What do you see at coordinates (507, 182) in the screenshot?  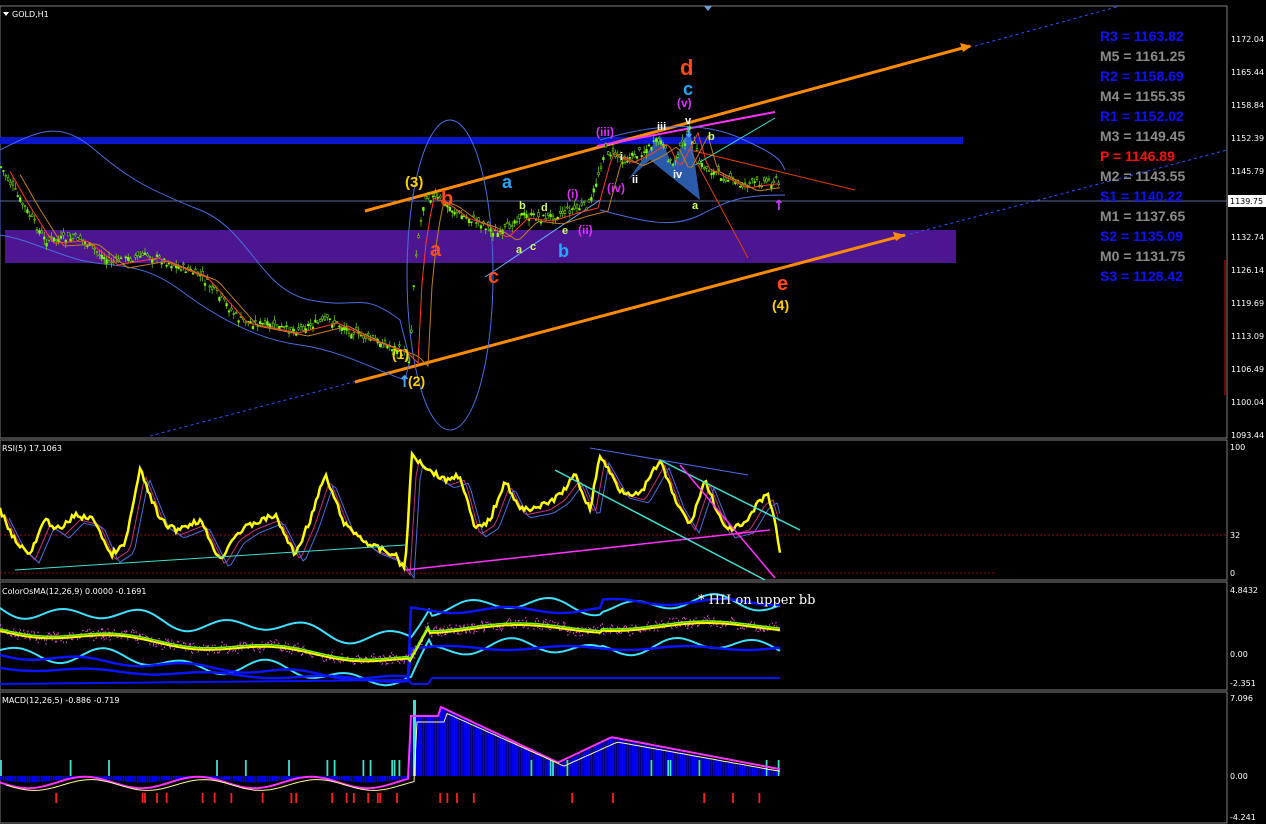 I see `wave-a-blue: a` at bounding box center [507, 182].